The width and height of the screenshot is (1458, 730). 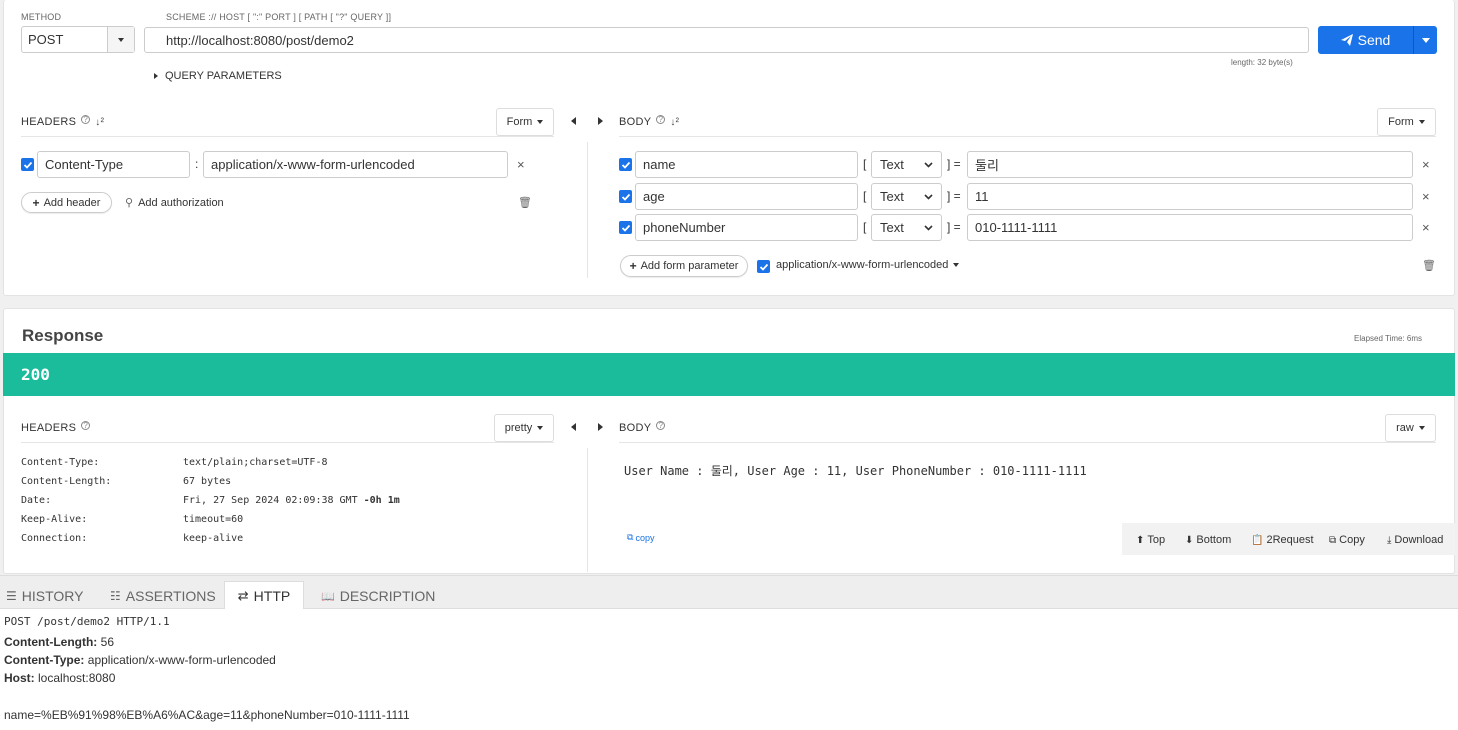 What do you see at coordinates (113, 164) in the screenshot?
I see `req-header-name-input: Content-Type` at bounding box center [113, 164].